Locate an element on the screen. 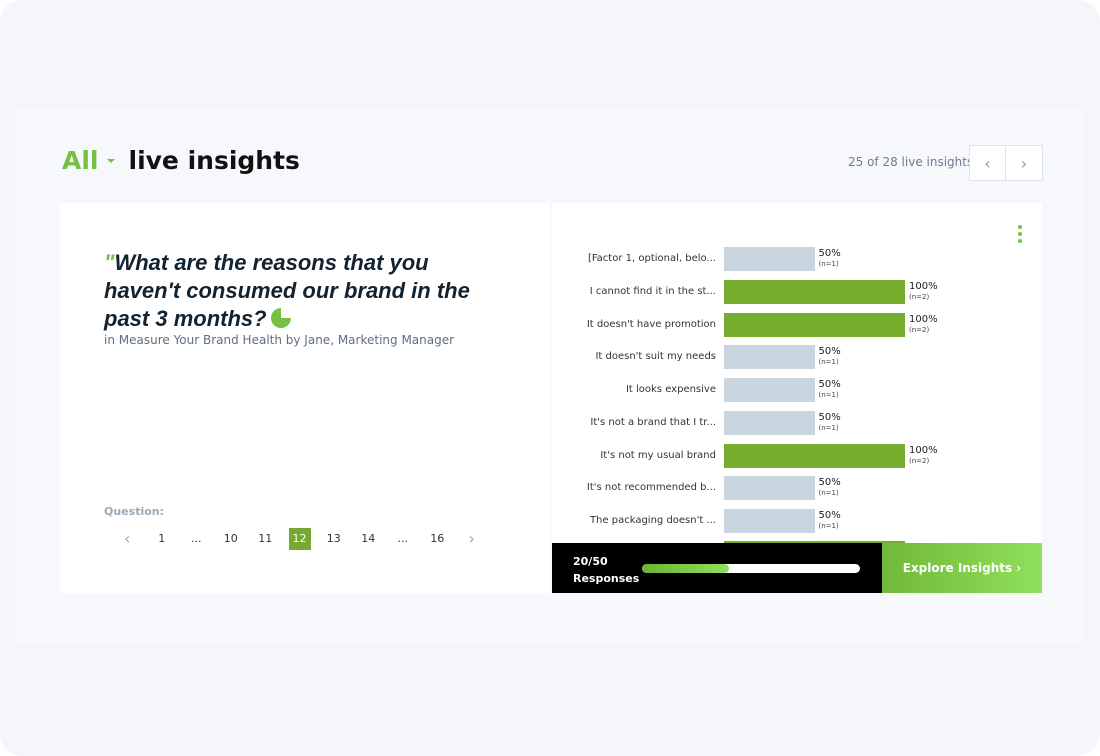 The image size is (1100, 756). page-10: 10 is located at coordinates (231, 539).